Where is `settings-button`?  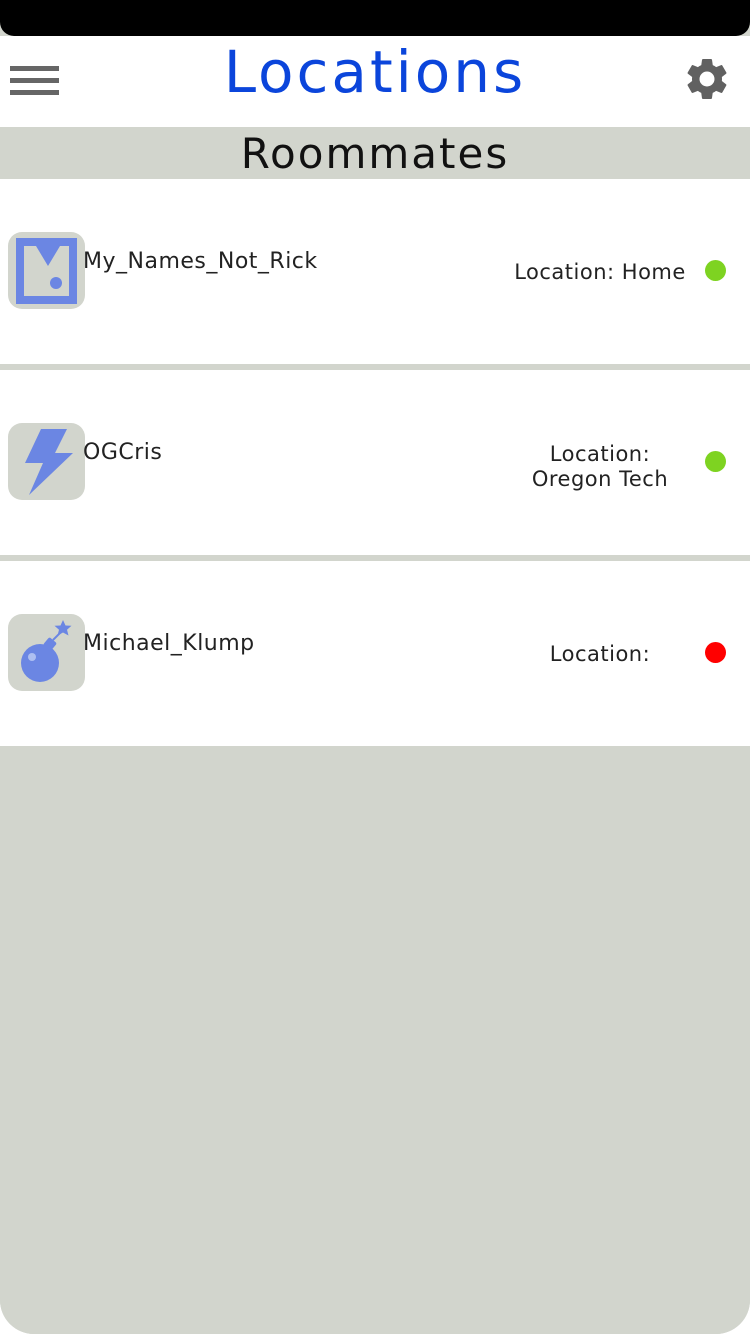
settings-button is located at coordinates (707, 79).